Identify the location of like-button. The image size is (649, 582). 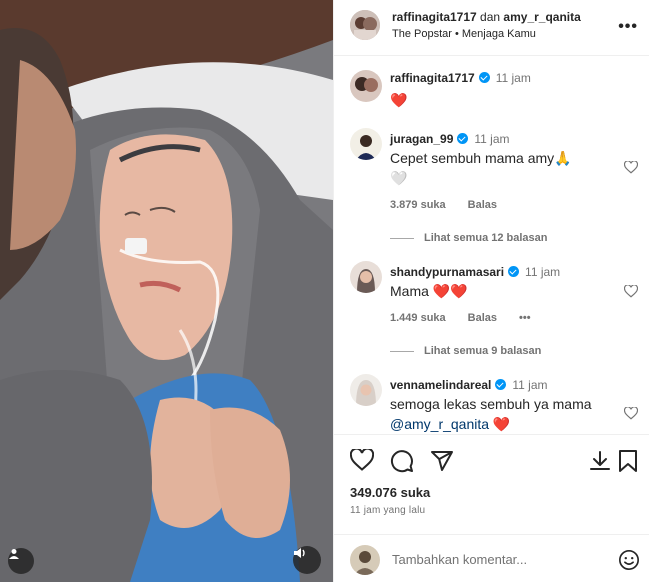
(362, 461).